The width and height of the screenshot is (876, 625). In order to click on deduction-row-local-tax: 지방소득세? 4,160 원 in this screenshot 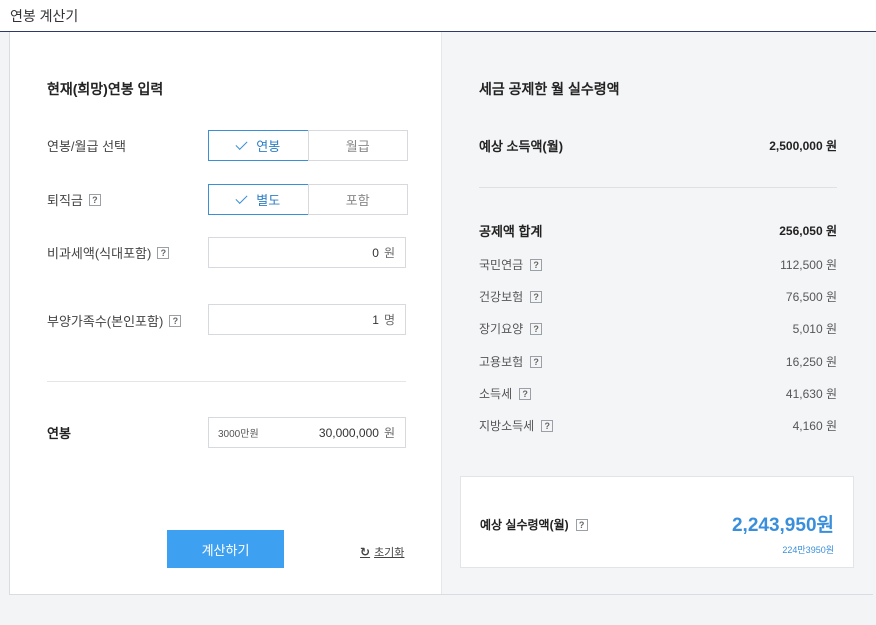, I will do `click(658, 425)`.